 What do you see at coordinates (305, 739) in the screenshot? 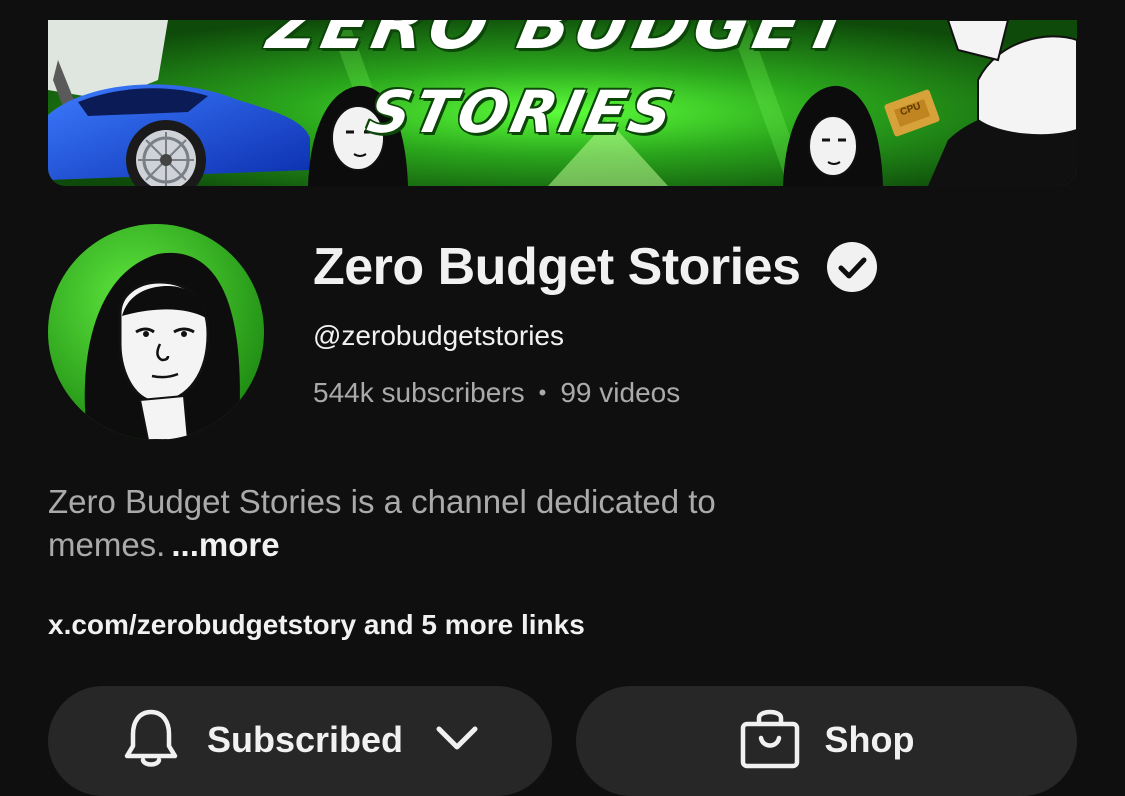
I see `subscribed-label: Subscribed` at bounding box center [305, 739].